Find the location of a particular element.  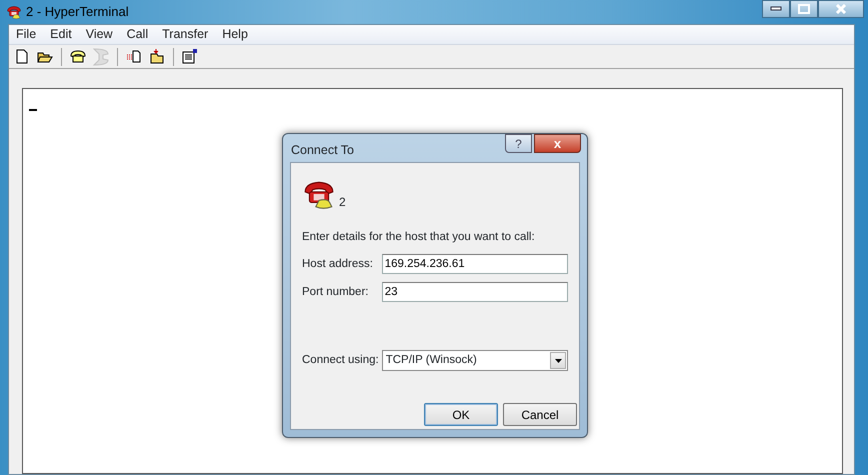

field-label: Port number: is located at coordinates (336, 292).